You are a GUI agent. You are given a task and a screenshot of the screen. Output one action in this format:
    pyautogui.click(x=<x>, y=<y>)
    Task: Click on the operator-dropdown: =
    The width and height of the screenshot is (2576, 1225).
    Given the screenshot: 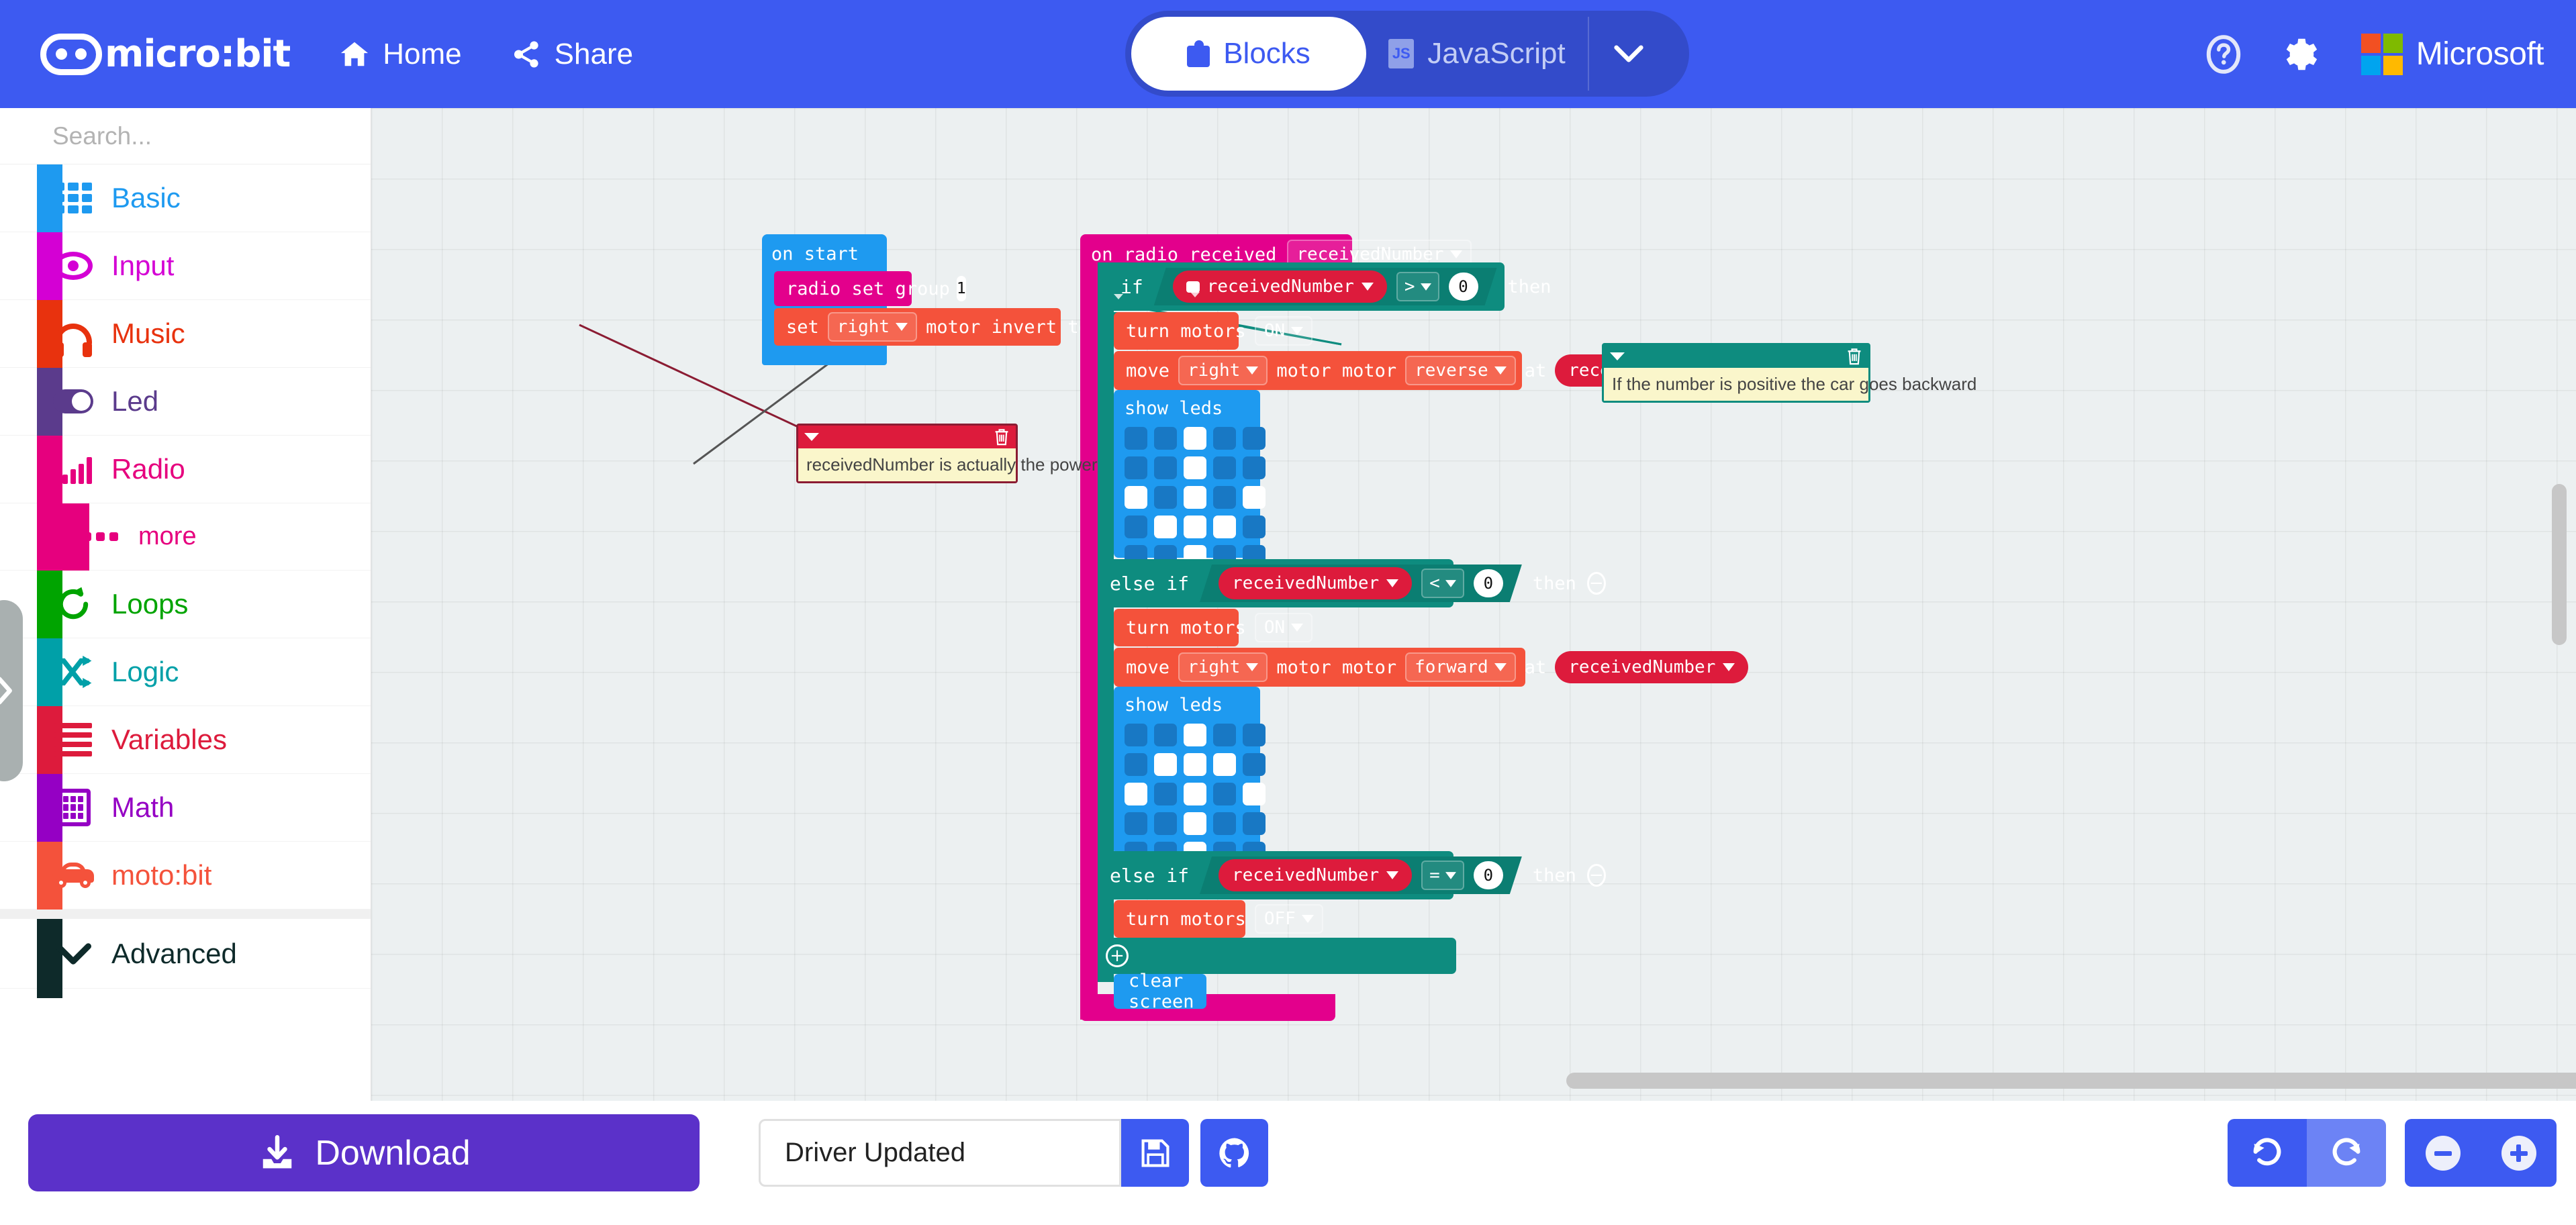 What is the action you would take?
    pyautogui.click(x=1443, y=875)
    